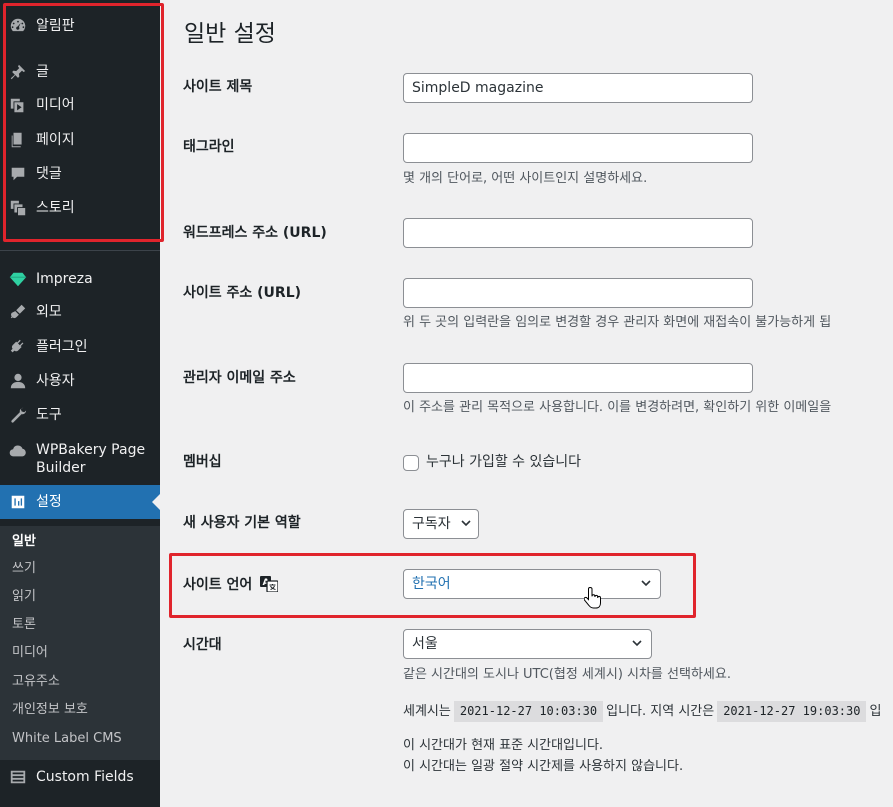 Image resolution: width=893 pixels, height=807 pixels. What do you see at coordinates (36, 682) in the screenshot?
I see `submenu-item-permalinks: 고유주소` at bounding box center [36, 682].